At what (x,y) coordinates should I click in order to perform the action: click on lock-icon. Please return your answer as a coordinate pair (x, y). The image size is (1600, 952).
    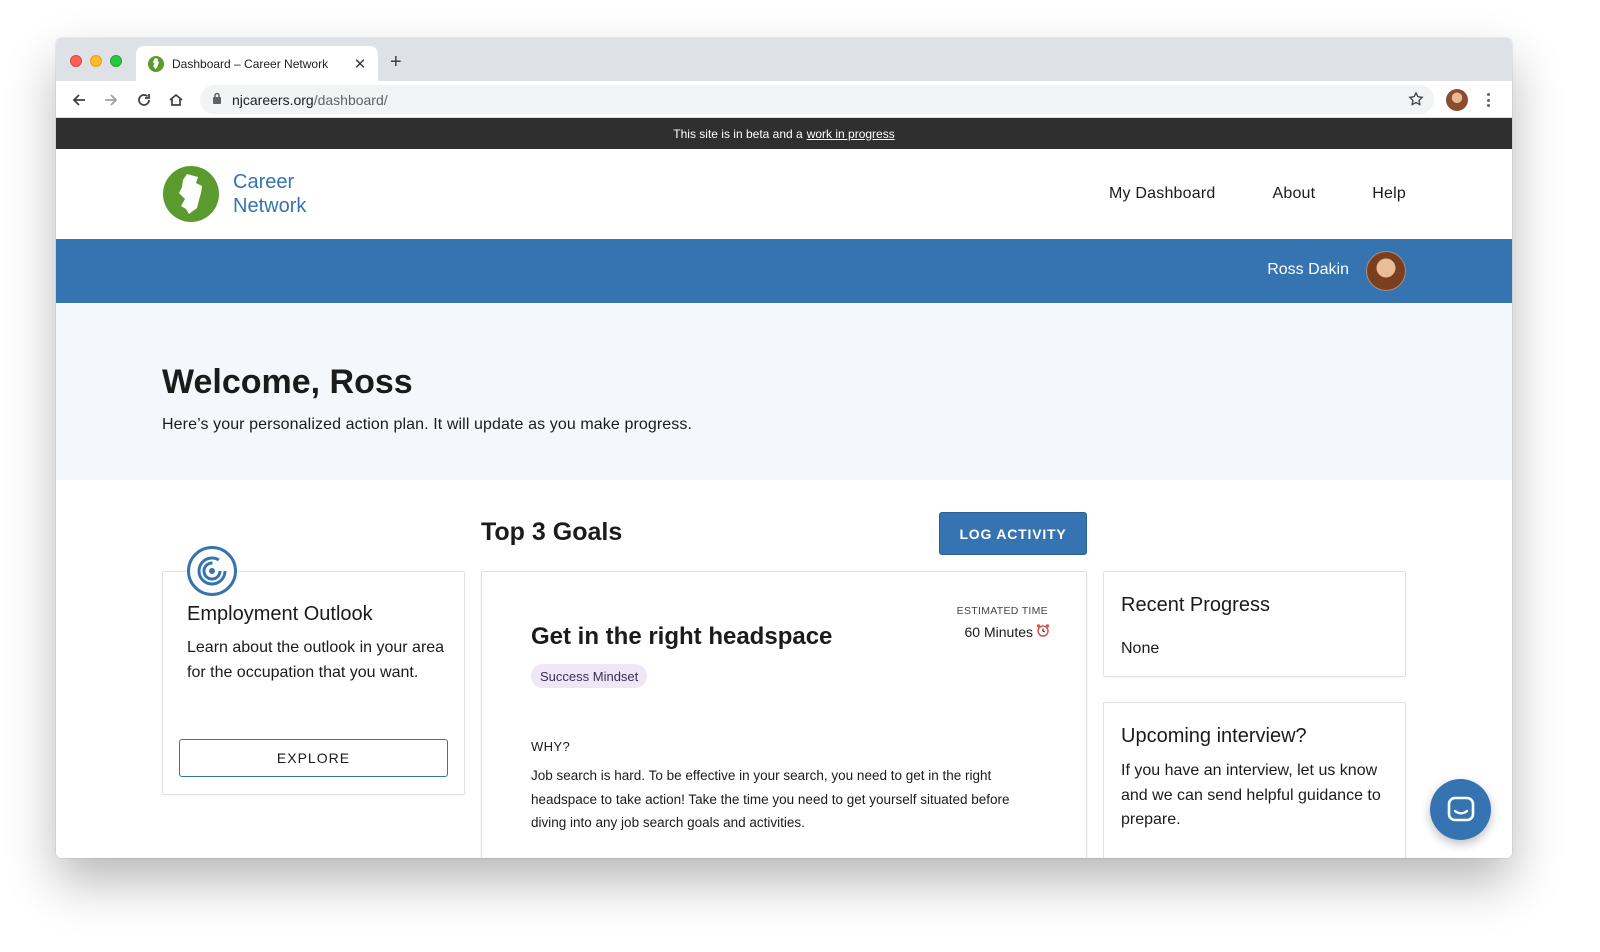
    Looking at the image, I should click on (217, 100).